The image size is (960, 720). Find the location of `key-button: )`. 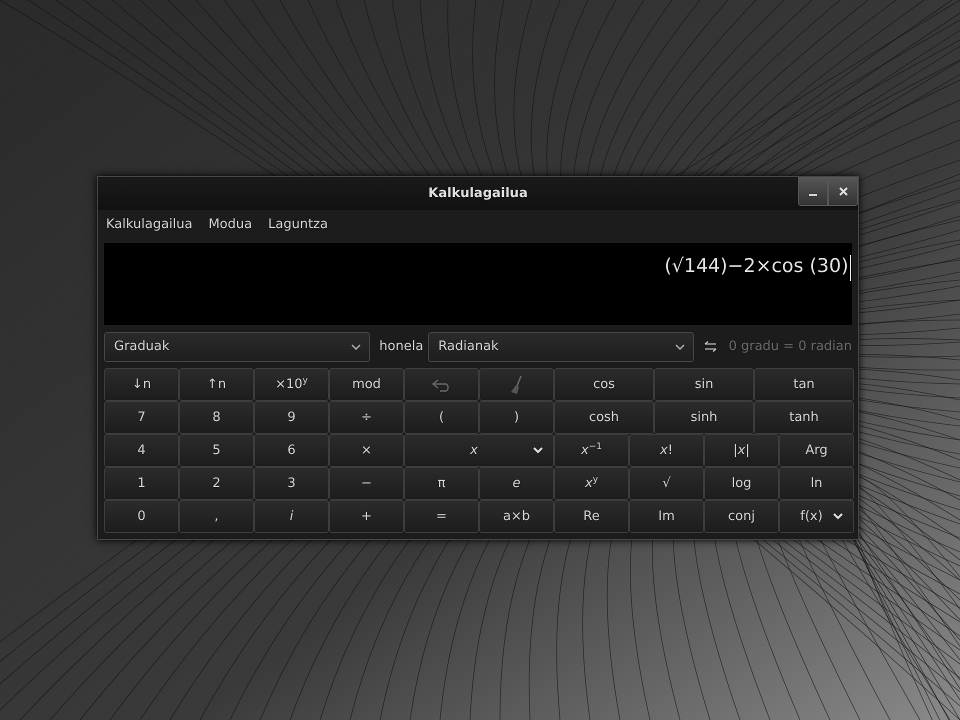

key-button: ) is located at coordinates (516, 417).